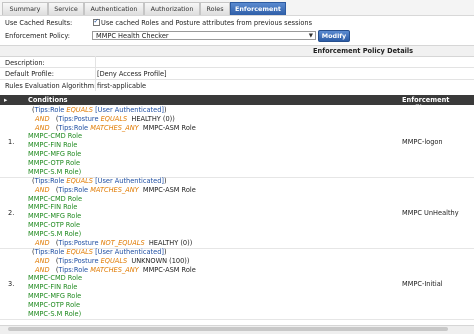 Image resolution: width=474 pixels, height=334 pixels. Describe the element at coordinates (334, 36) in the screenshot. I see `modify-button: Modify` at that location.